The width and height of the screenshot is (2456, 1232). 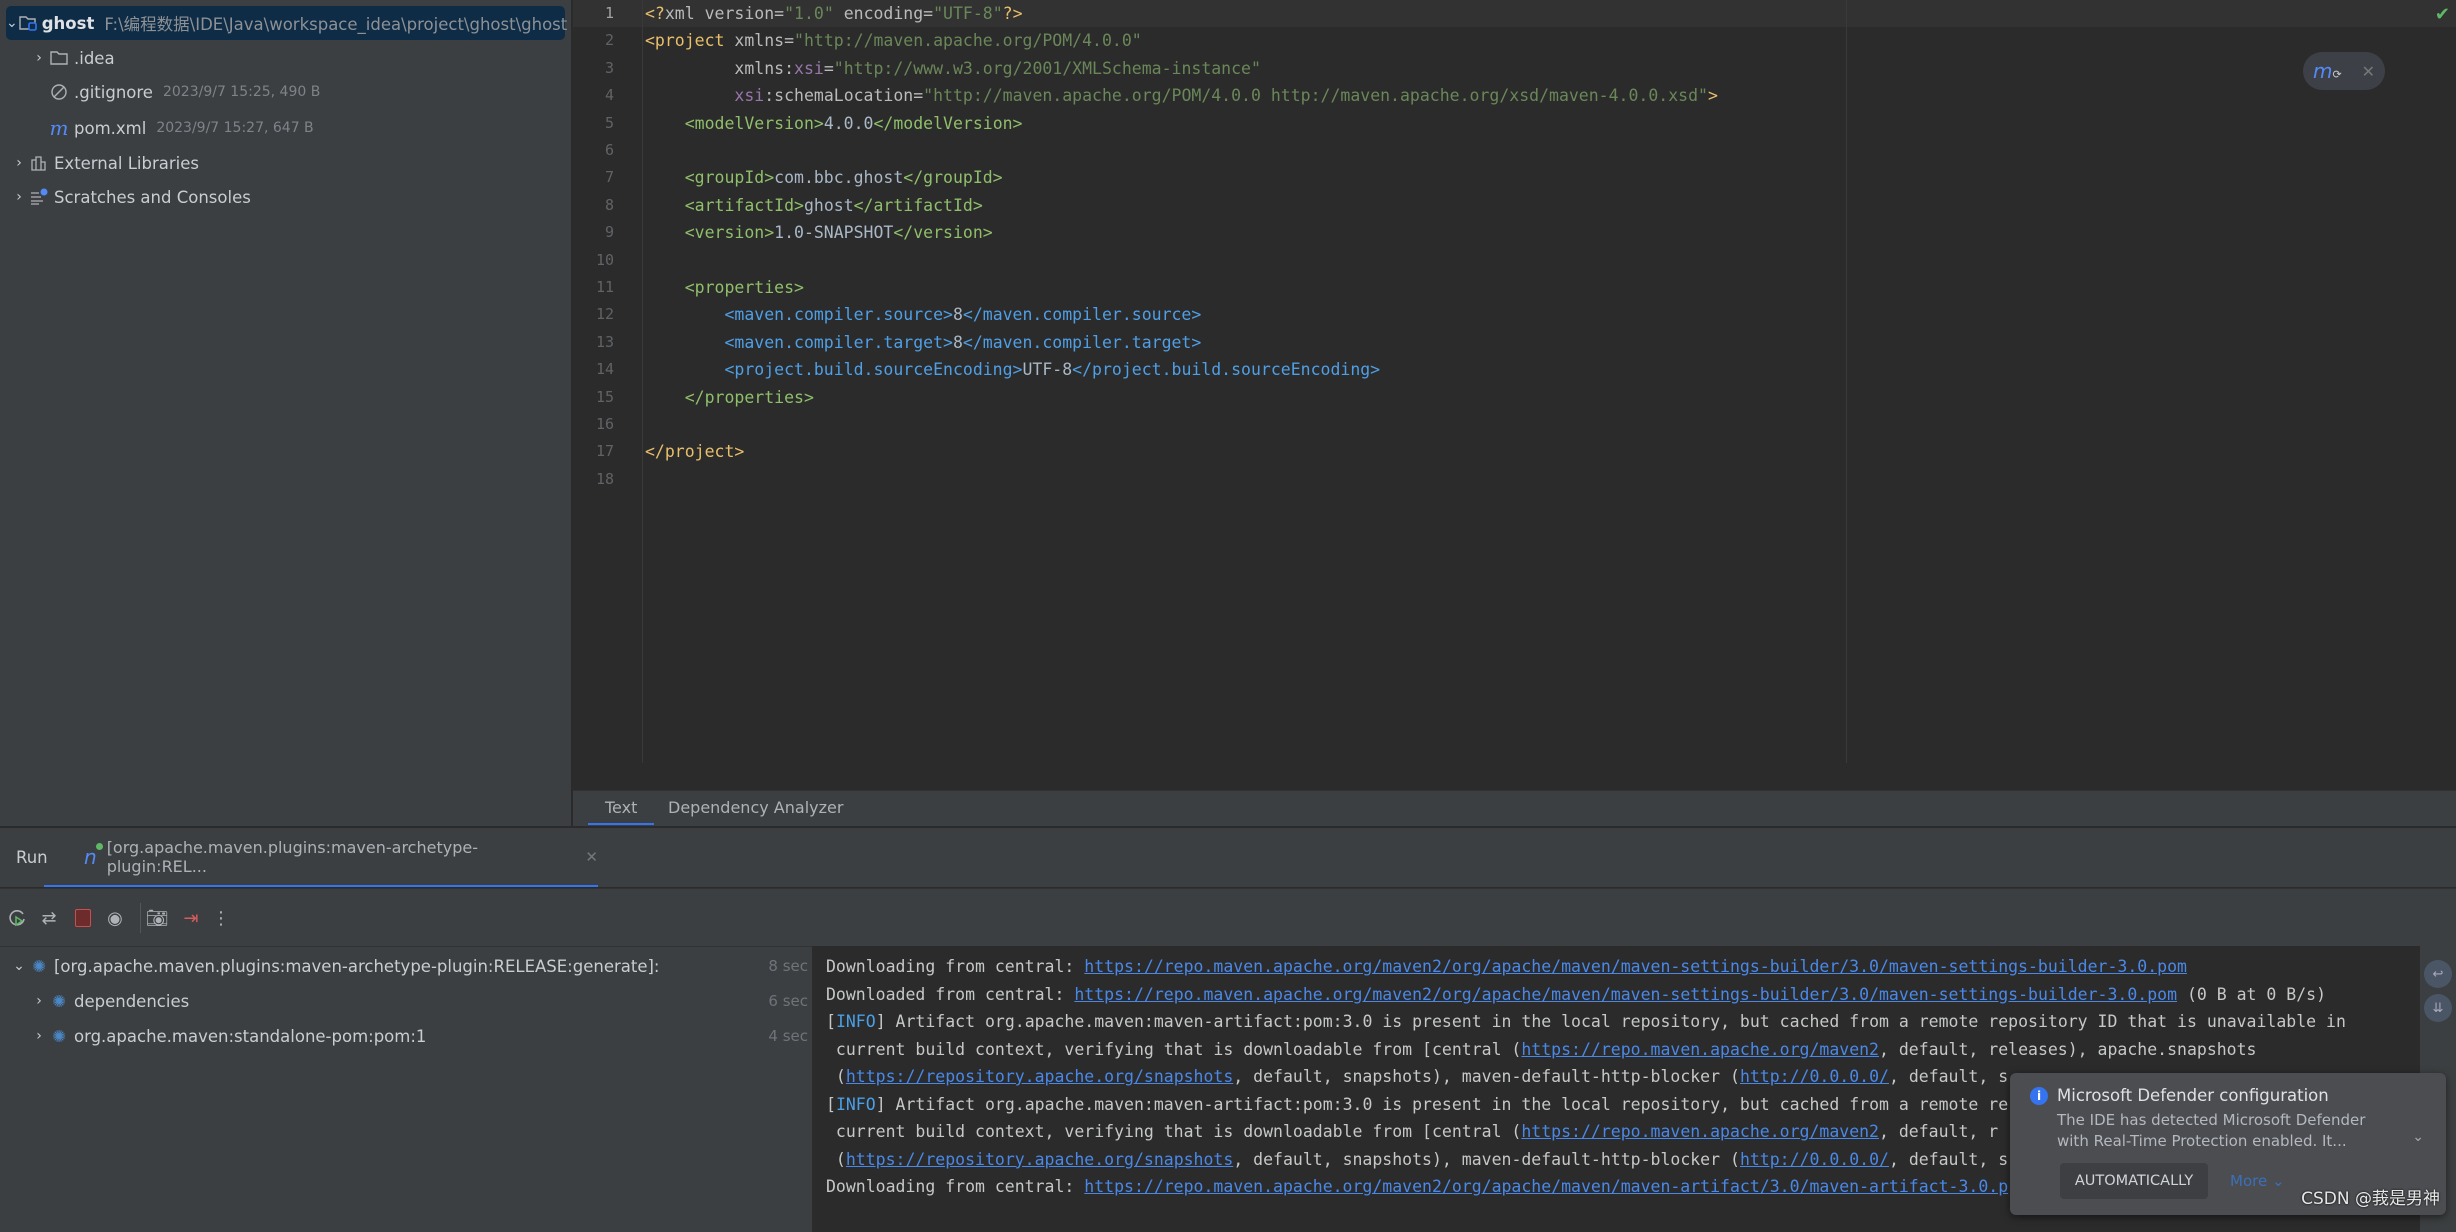 I want to click on screenshot-icon: 📷︎, so click(x=157, y=918).